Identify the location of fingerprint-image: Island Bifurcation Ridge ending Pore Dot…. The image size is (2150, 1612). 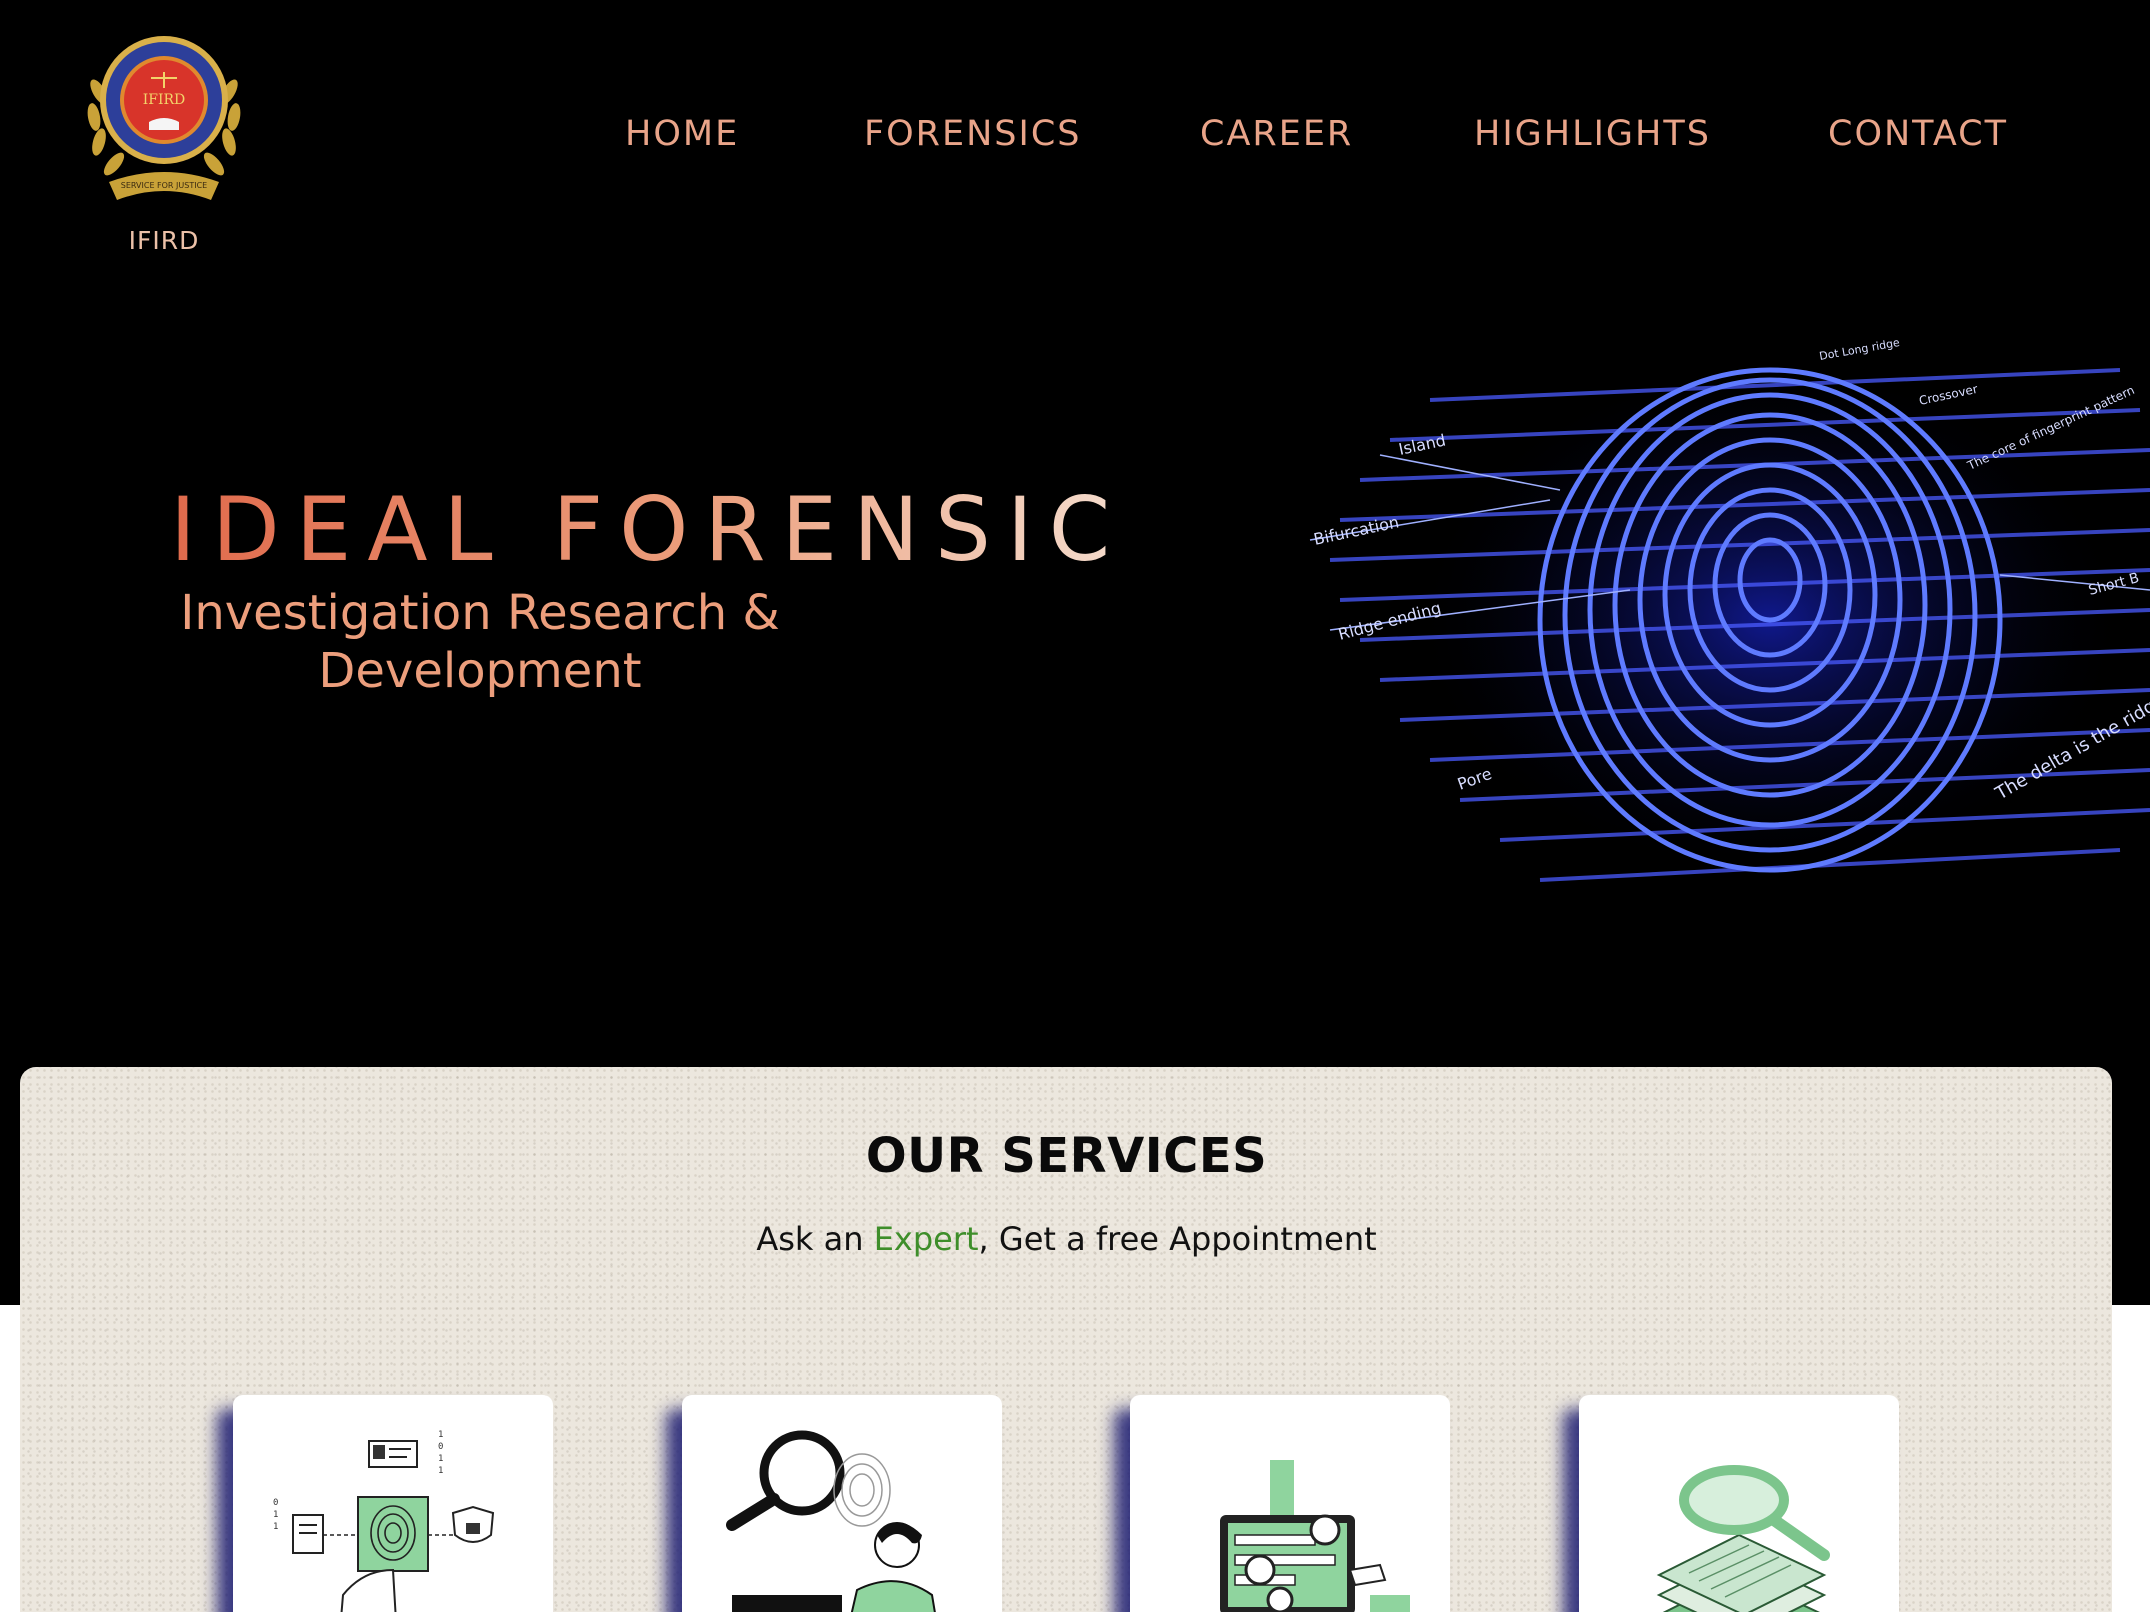
(1729, 609).